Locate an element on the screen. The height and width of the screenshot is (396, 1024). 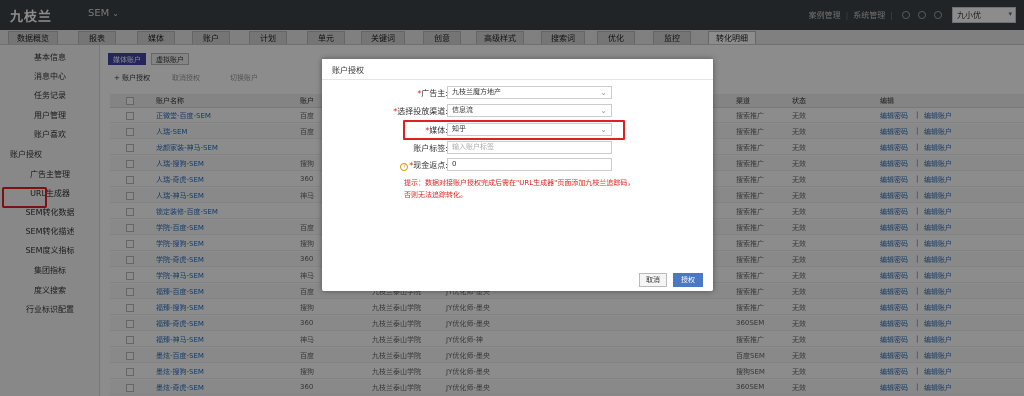
advertiser-label: *广告主: is located at coordinates (432, 93).